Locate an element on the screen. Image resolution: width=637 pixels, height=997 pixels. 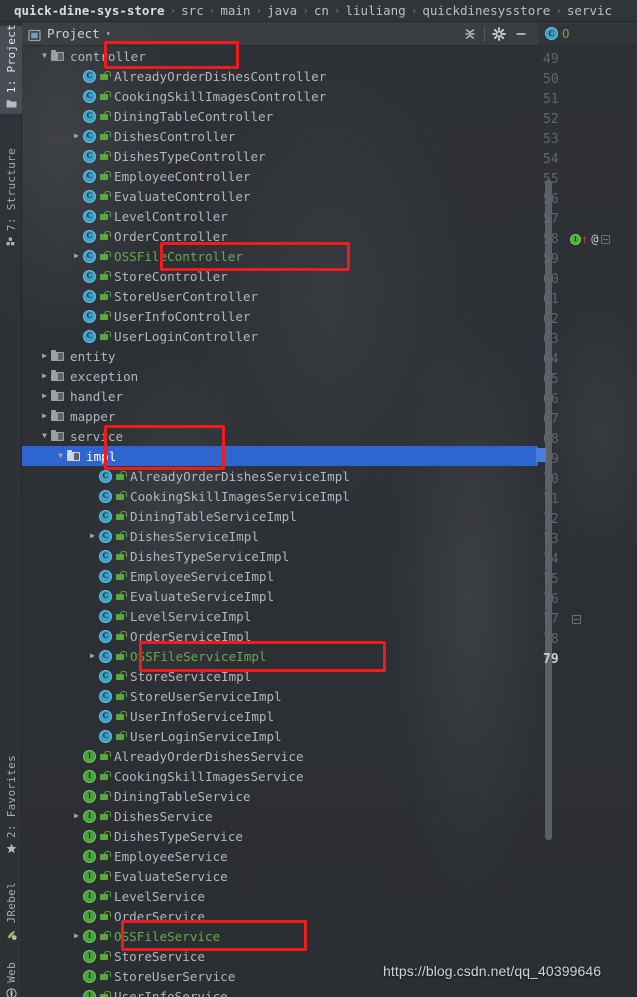
tree-row: ▶C DiningTableController is located at coordinates (280, 116).